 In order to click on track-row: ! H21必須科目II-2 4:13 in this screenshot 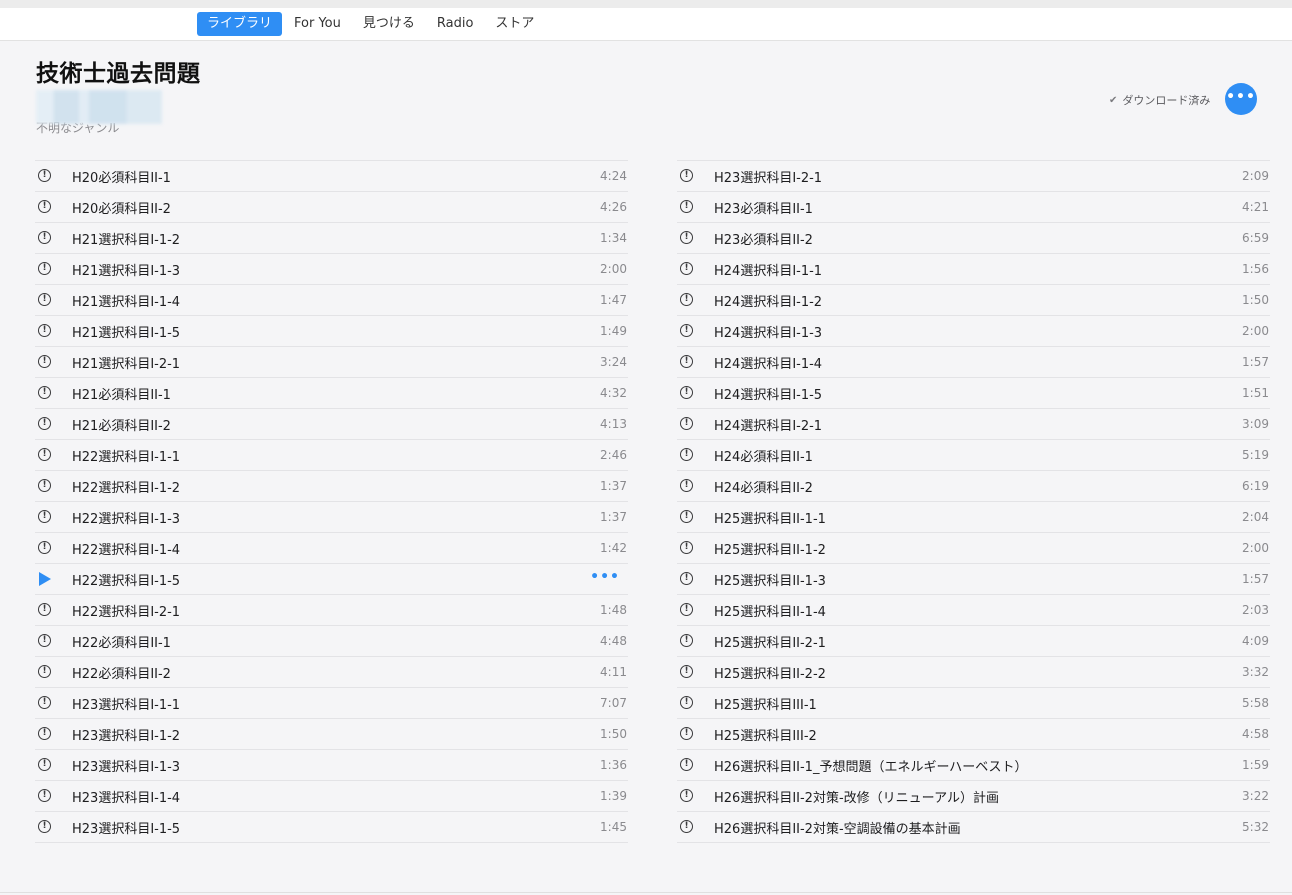, I will do `click(331, 424)`.